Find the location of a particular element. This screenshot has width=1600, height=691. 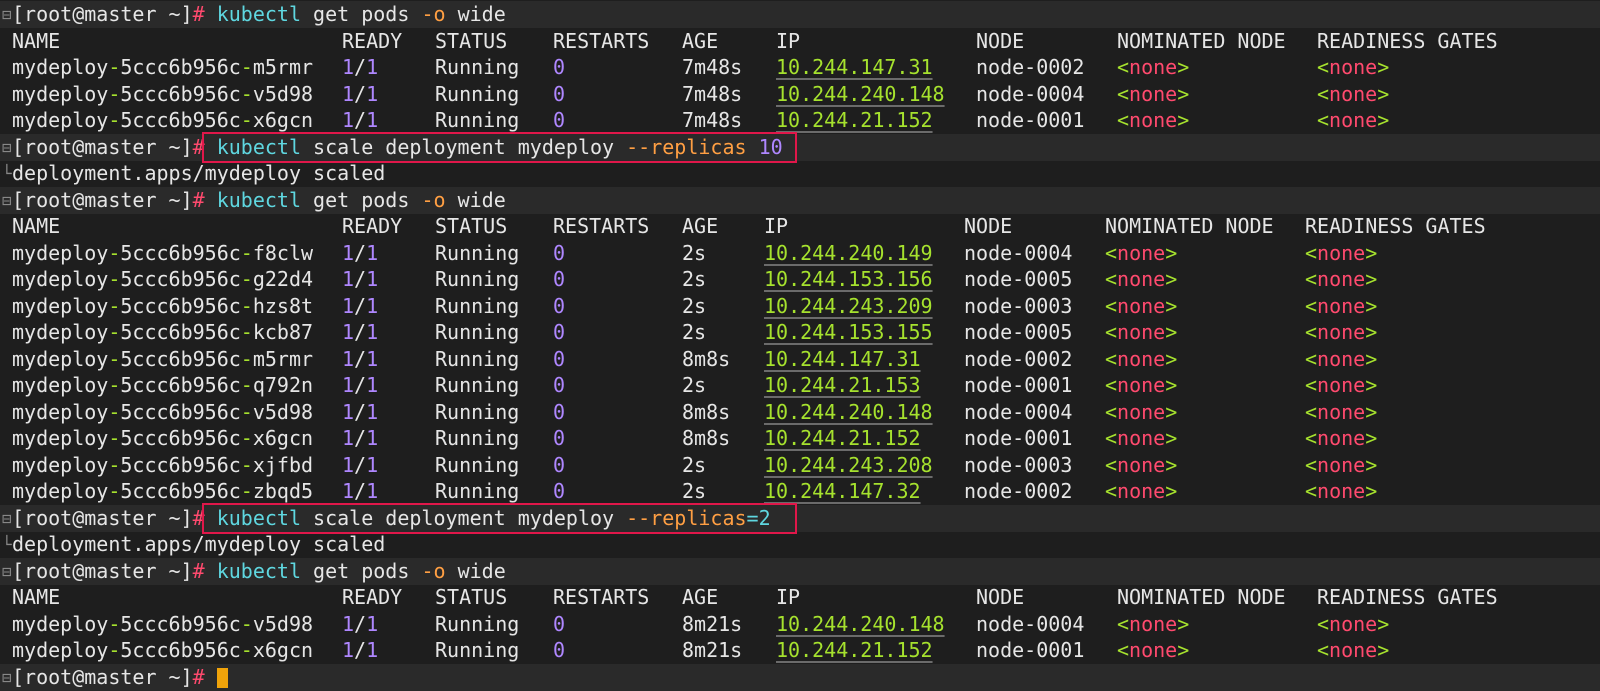

pod-ip: 10.244.21.153 is located at coordinates (842, 385).